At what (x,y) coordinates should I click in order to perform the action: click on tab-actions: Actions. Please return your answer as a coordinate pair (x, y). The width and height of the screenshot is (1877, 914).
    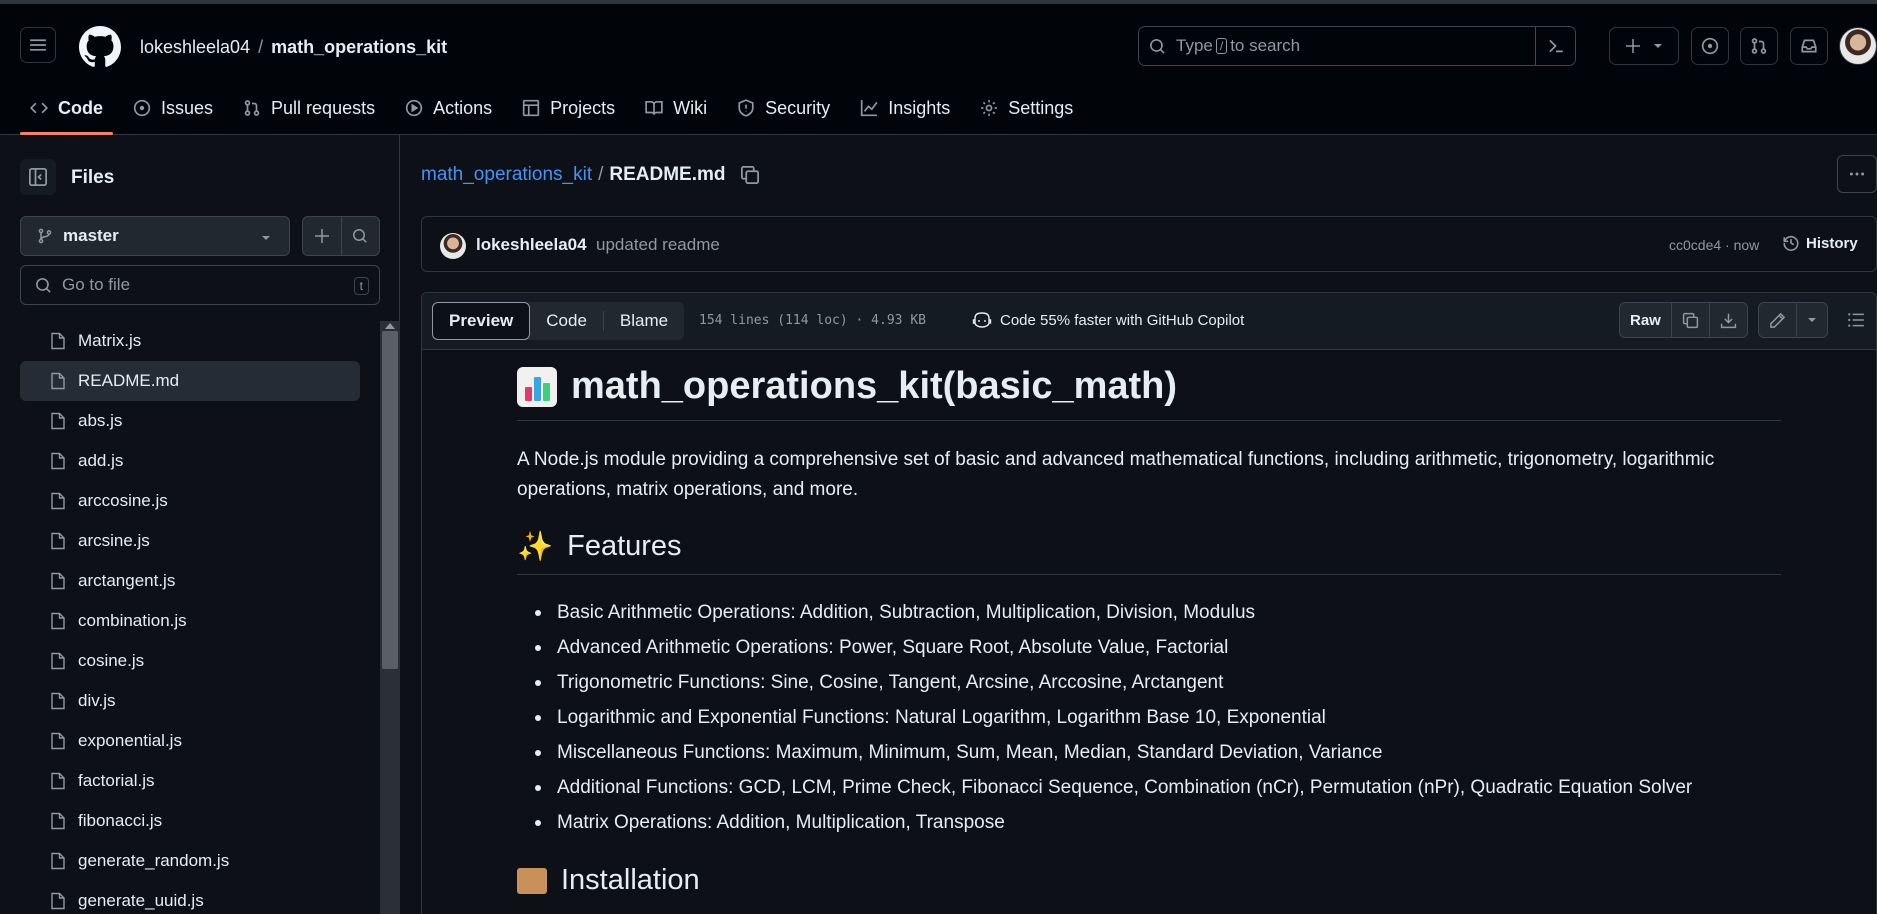
    Looking at the image, I should click on (448, 112).